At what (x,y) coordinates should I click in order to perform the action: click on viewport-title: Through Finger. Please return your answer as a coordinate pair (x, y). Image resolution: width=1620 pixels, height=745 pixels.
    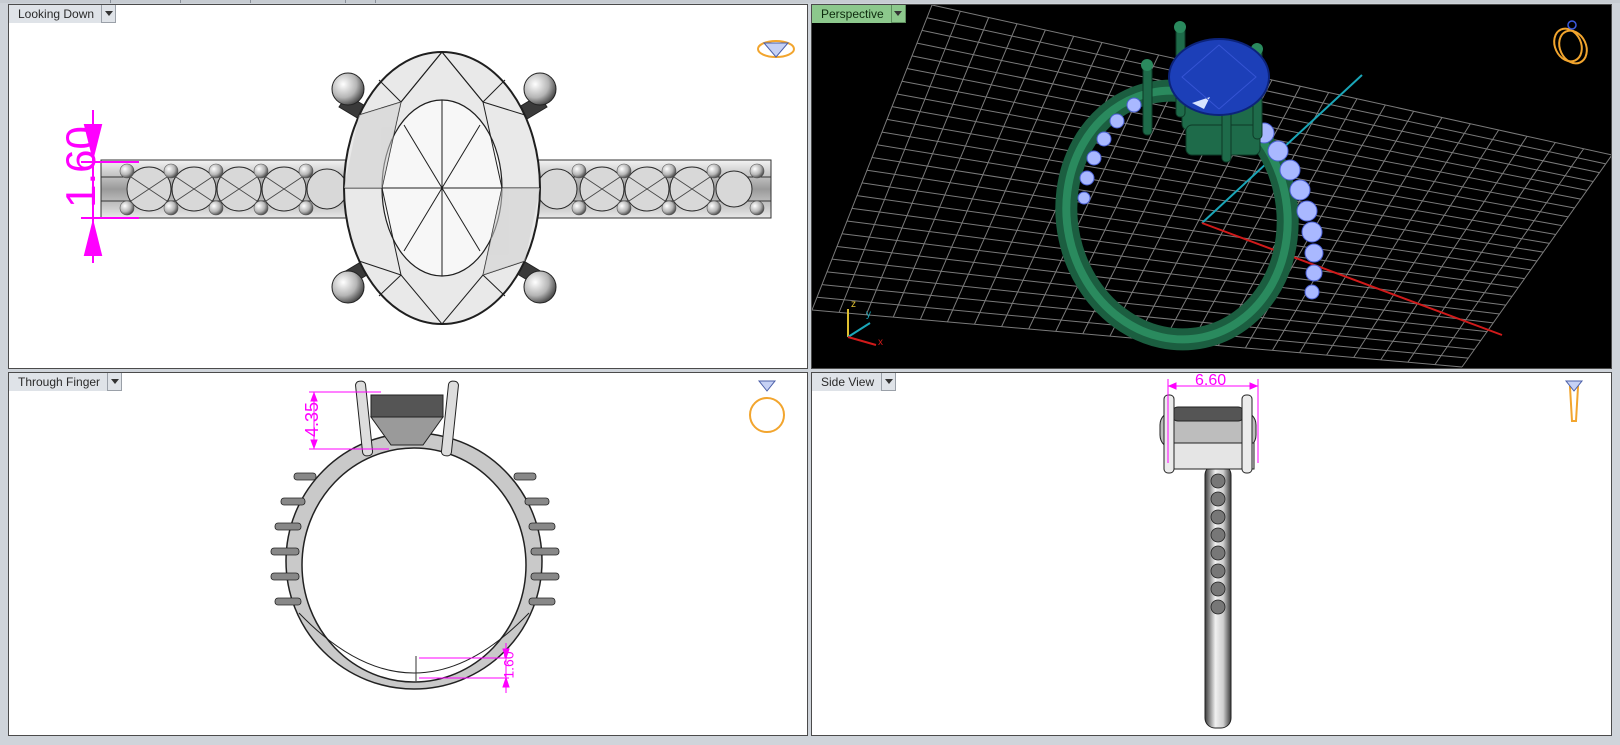
    Looking at the image, I should click on (59, 382).